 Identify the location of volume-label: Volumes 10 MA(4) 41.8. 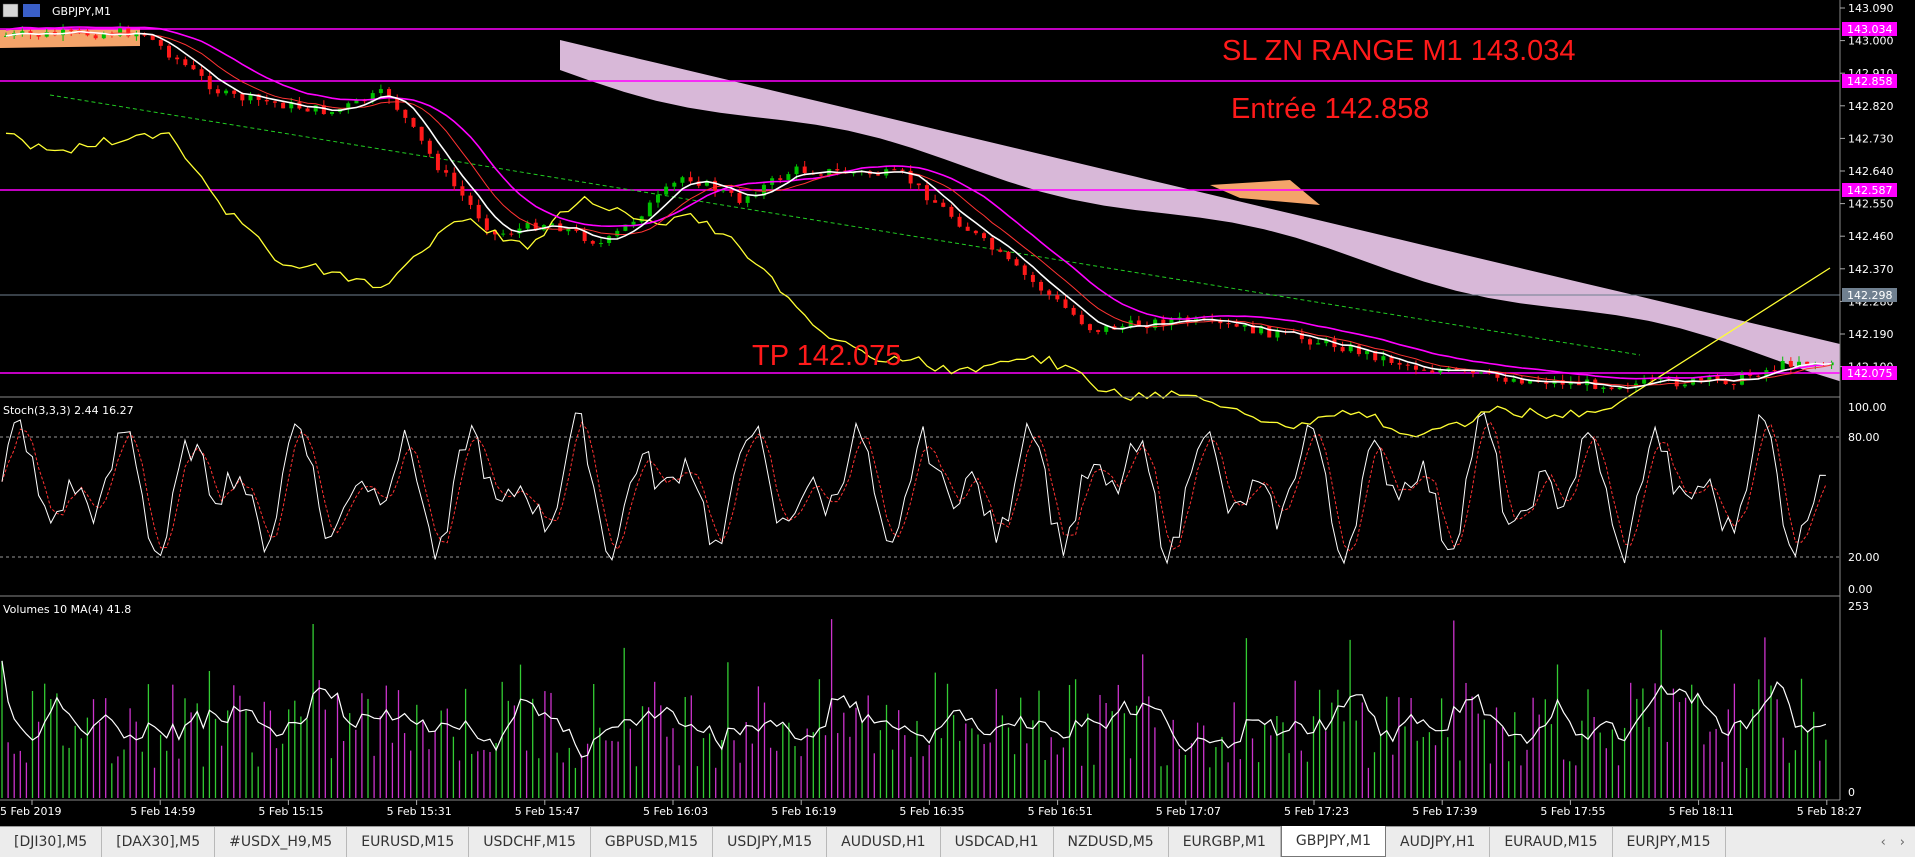
(67, 609).